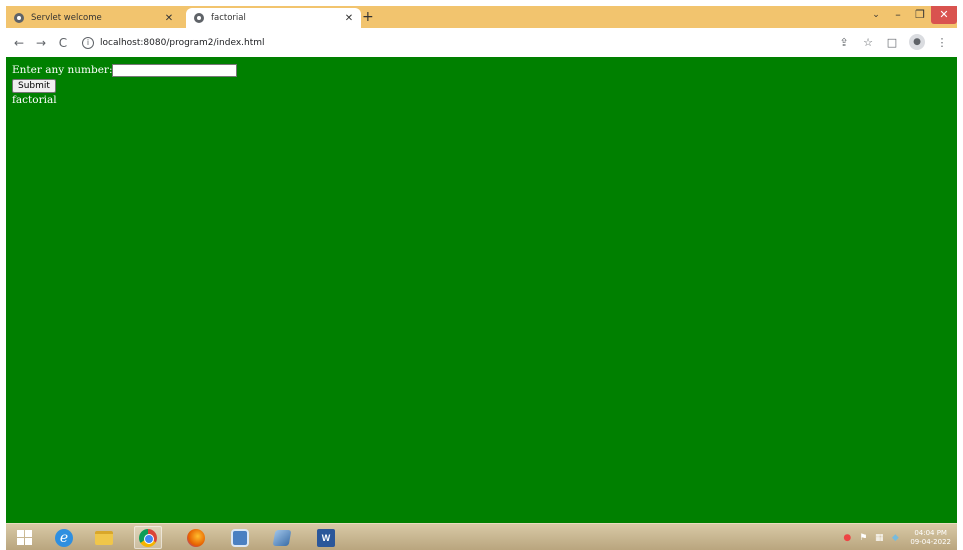  I want to click on internet-explorer-icon: e, so click(64, 537).